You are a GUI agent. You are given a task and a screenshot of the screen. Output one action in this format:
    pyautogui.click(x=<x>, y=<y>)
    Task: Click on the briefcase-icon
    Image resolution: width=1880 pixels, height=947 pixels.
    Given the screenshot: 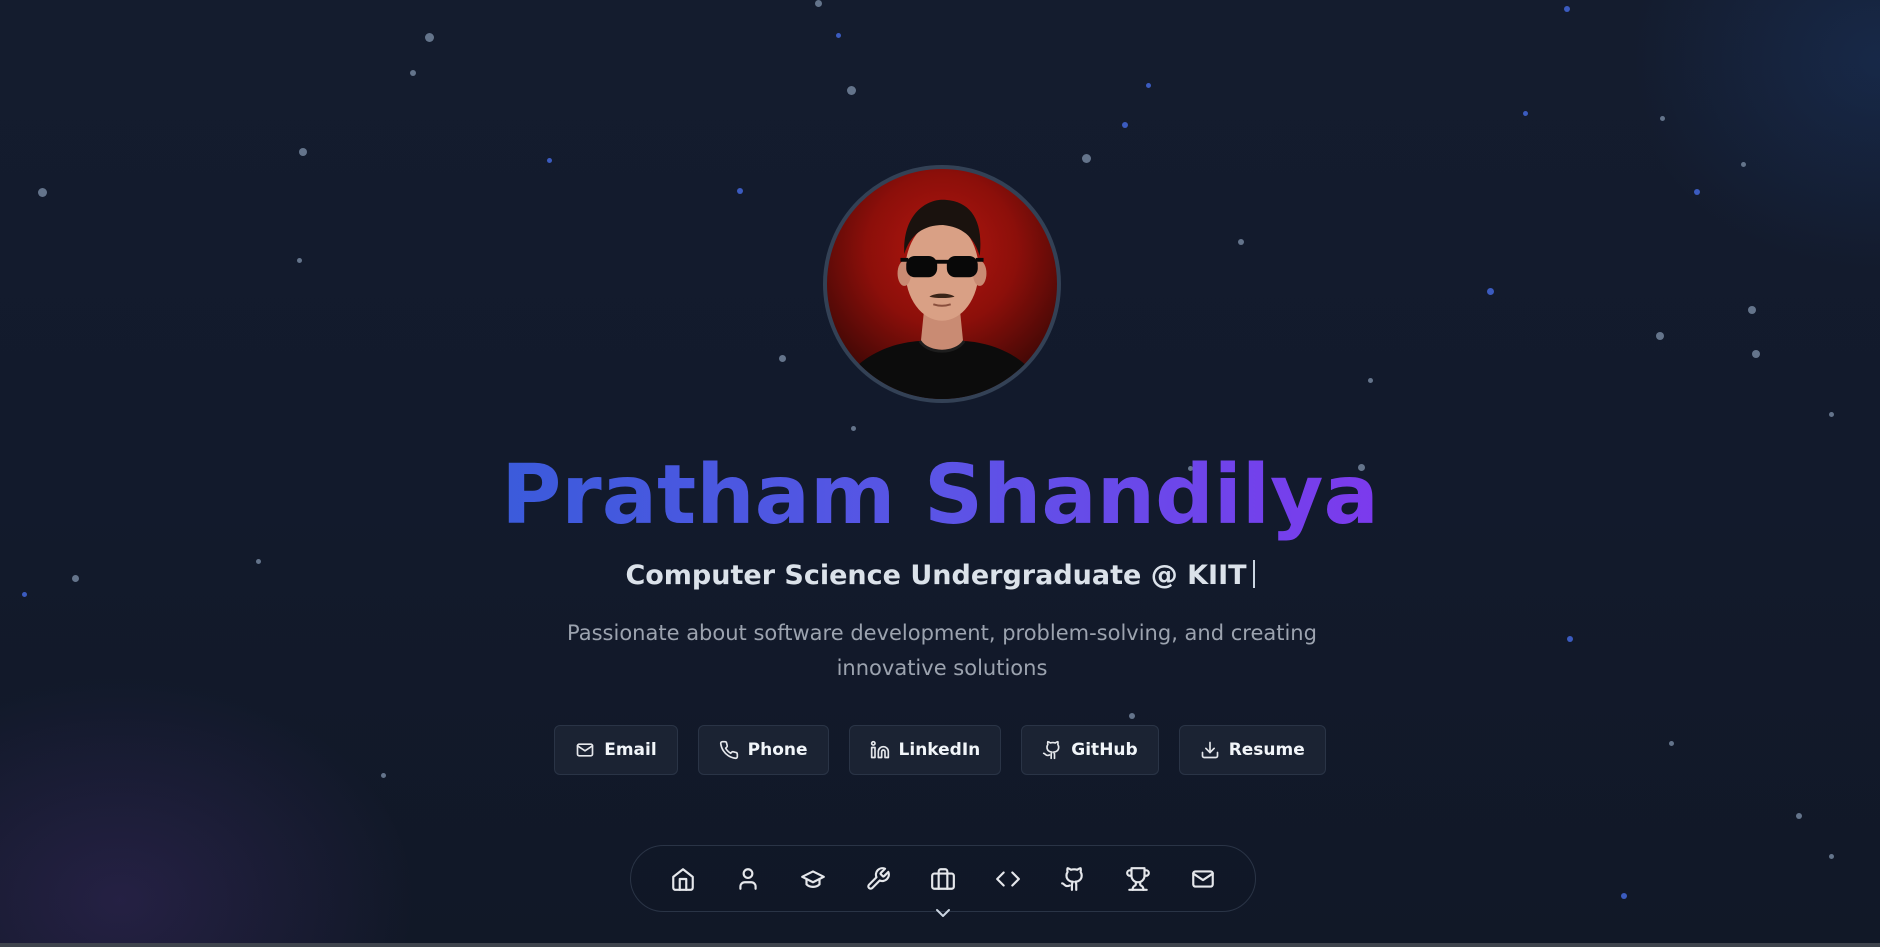 What is the action you would take?
    pyautogui.click(x=943, y=878)
    